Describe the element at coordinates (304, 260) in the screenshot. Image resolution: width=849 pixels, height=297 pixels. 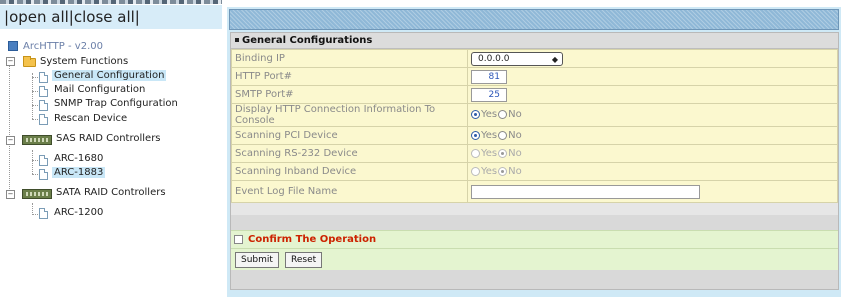
I see `reset-button: Reset` at that location.